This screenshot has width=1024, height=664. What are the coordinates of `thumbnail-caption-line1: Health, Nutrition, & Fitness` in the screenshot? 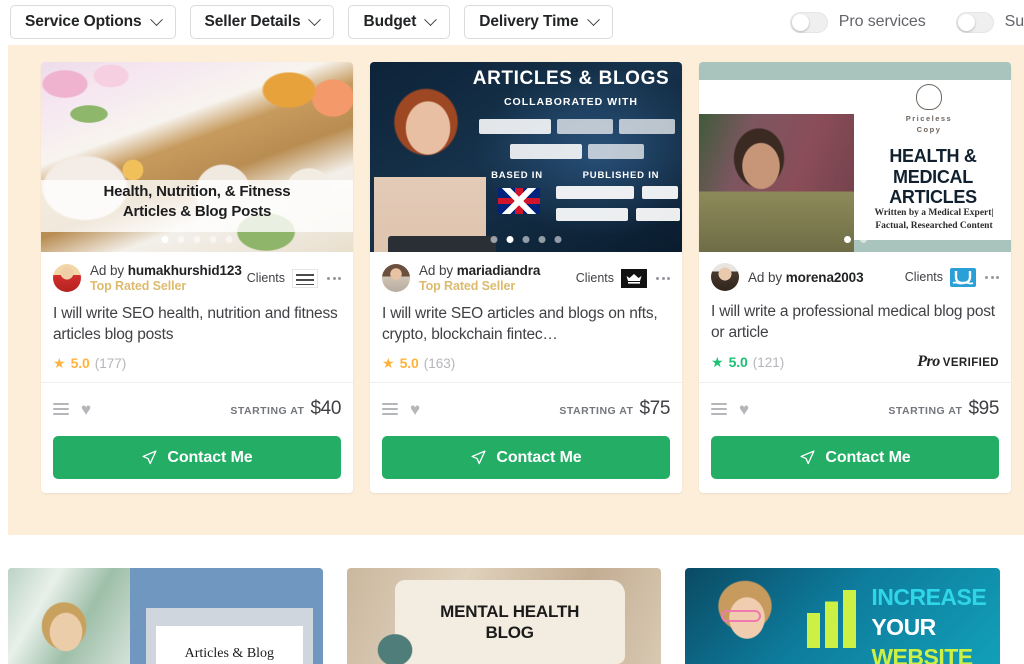 It's located at (197, 191).